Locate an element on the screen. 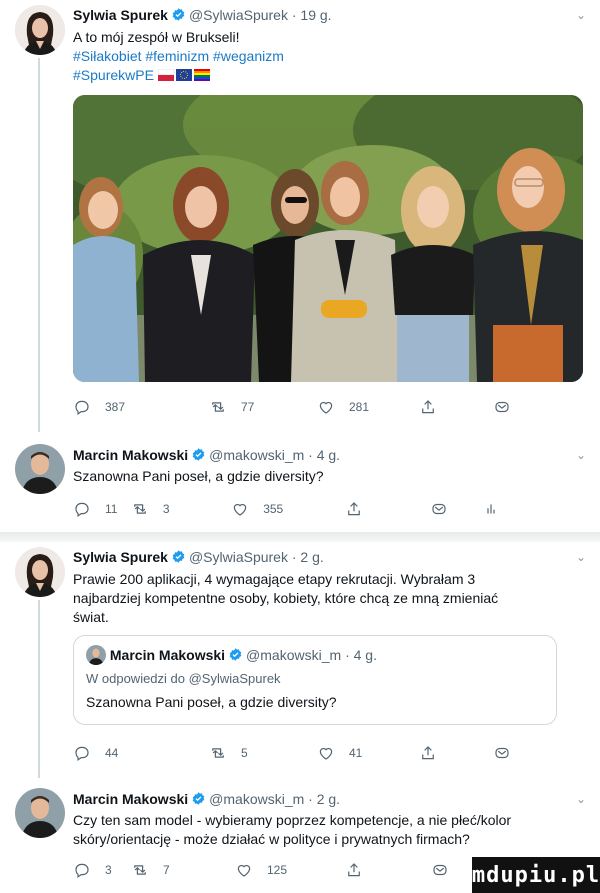 Image resolution: width=600 pixels, height=893 pixels. tweet-header: Marcin Makowski @makowski_m · 4 g. is located at coordinates (206, 455).